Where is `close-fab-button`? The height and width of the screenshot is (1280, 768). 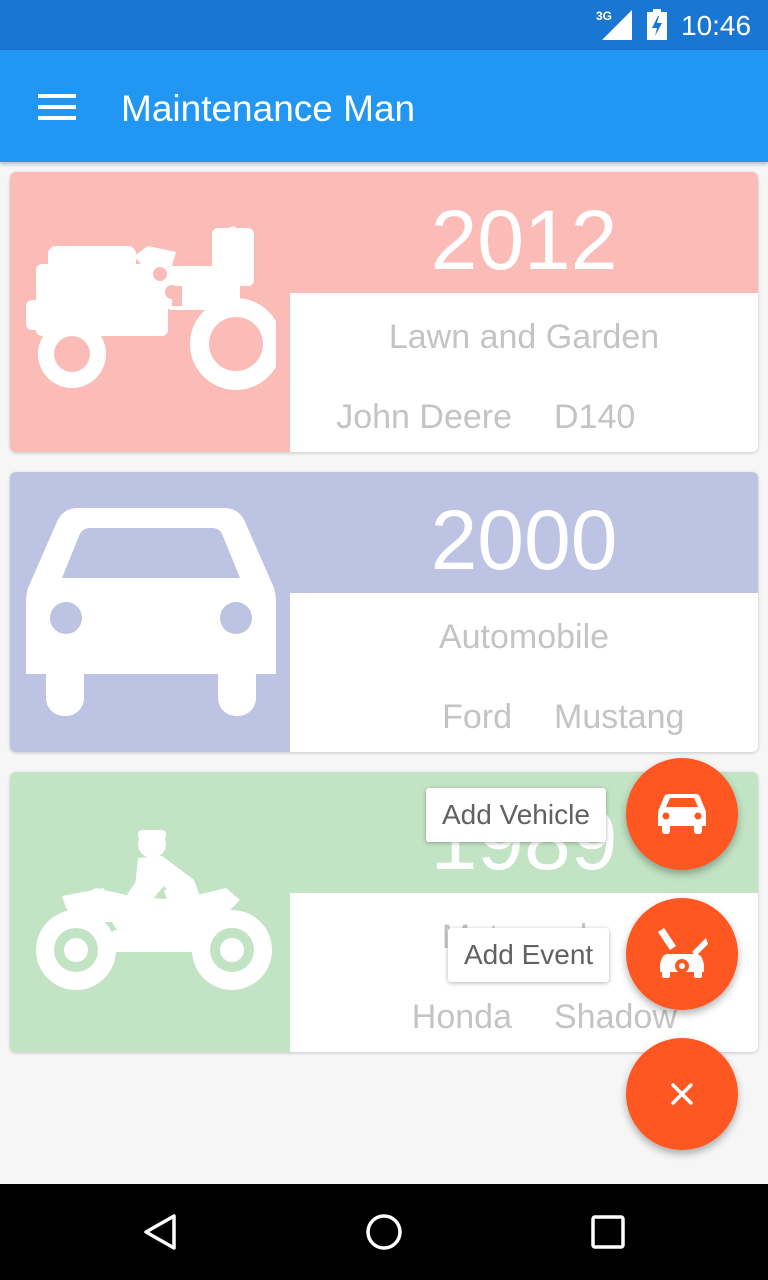
close-fab-button is located at coordinates (682, 1094).